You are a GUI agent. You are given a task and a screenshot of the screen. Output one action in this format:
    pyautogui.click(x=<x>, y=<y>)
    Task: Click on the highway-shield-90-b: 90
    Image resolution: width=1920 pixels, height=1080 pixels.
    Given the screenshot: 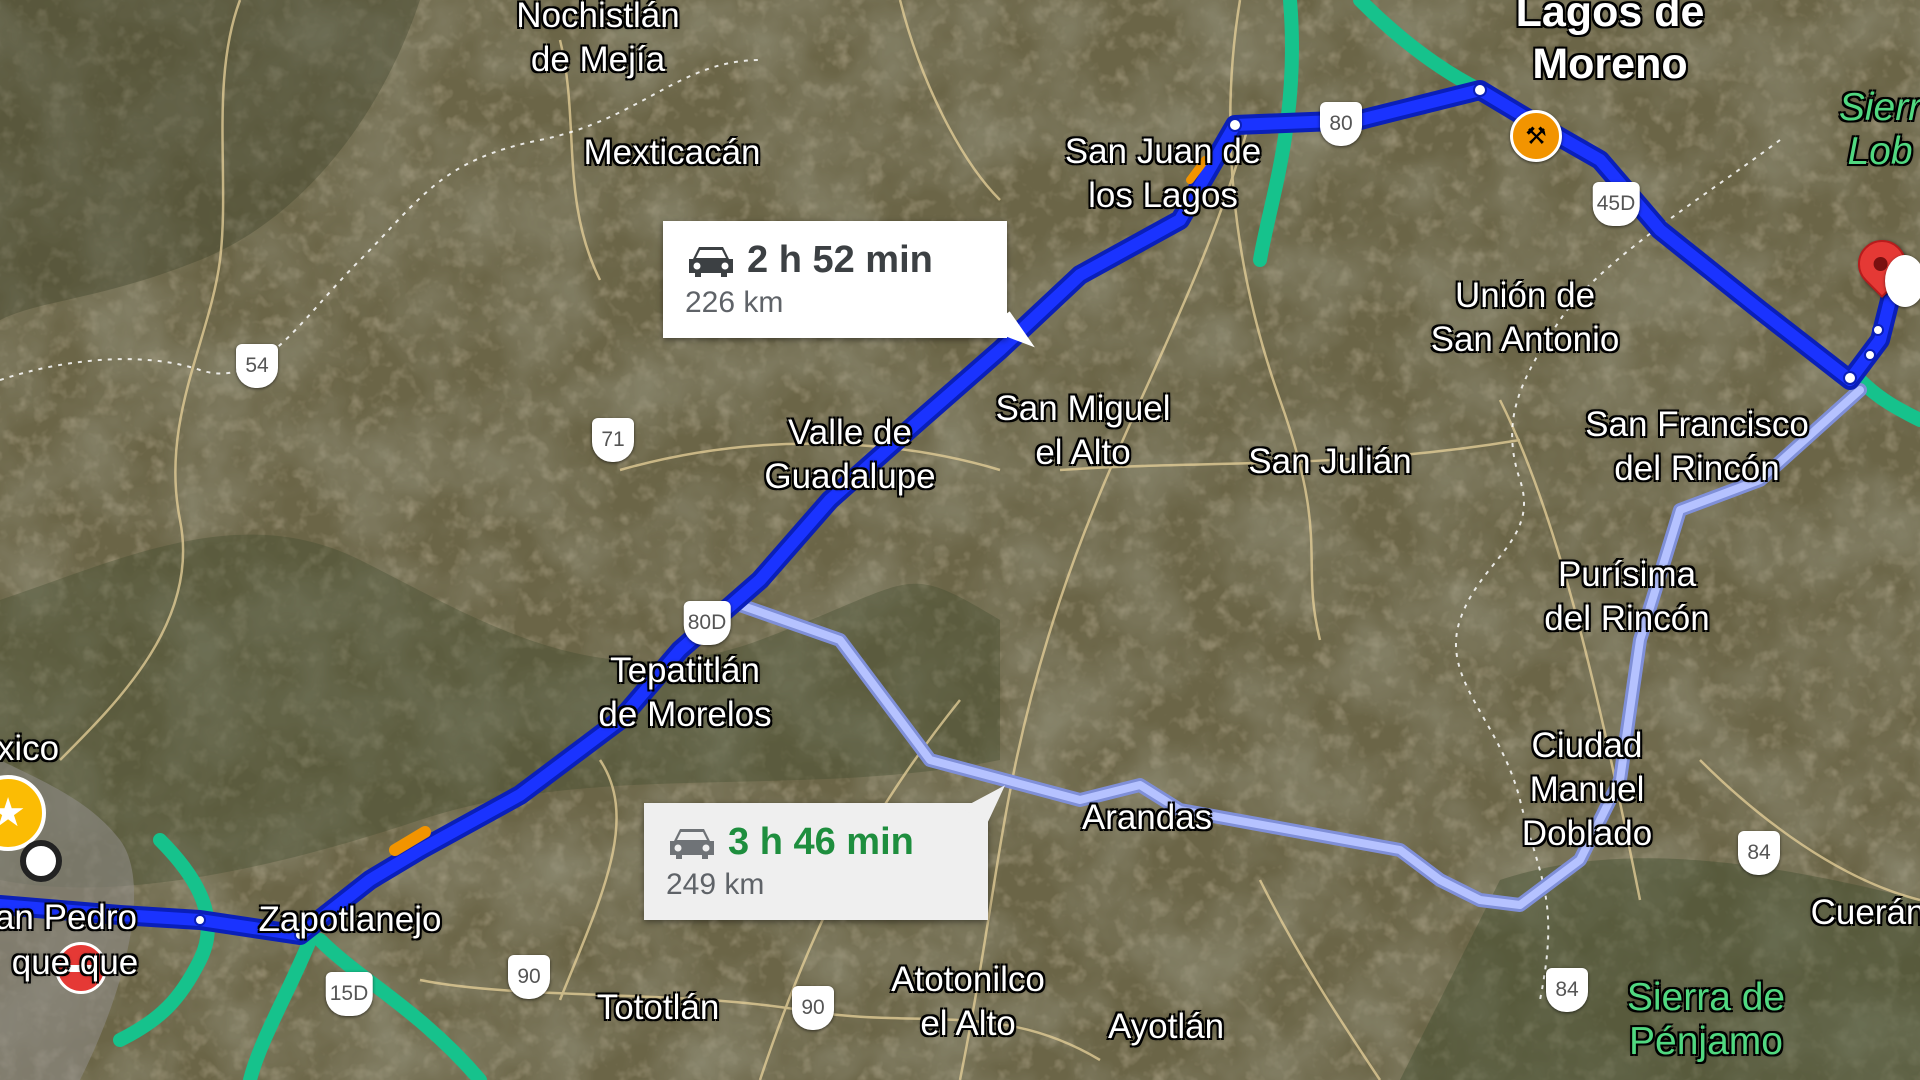 What is the action you would take?
    pyautogui.click(x=813, y=1008)
    